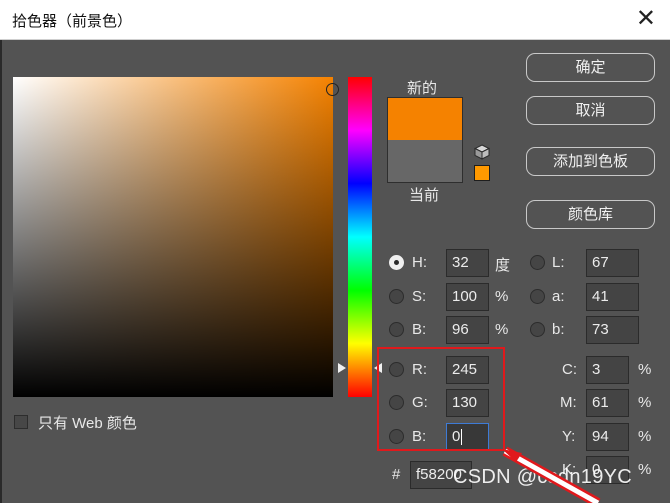 The height and width of the screenshot is (503, 670). Describe the element at coordinates (503, 265) in the screenshot. I see `h-unit: 度` at that location.